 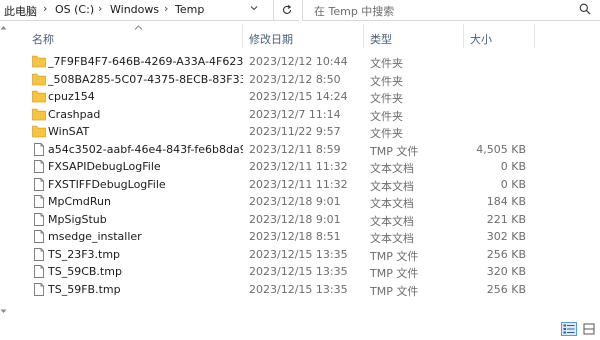 What do you see at coordinates (295, 236) in the screenshot?
I see `file-date: 2023/12/18 8:51` at bounding box center [295, 236].